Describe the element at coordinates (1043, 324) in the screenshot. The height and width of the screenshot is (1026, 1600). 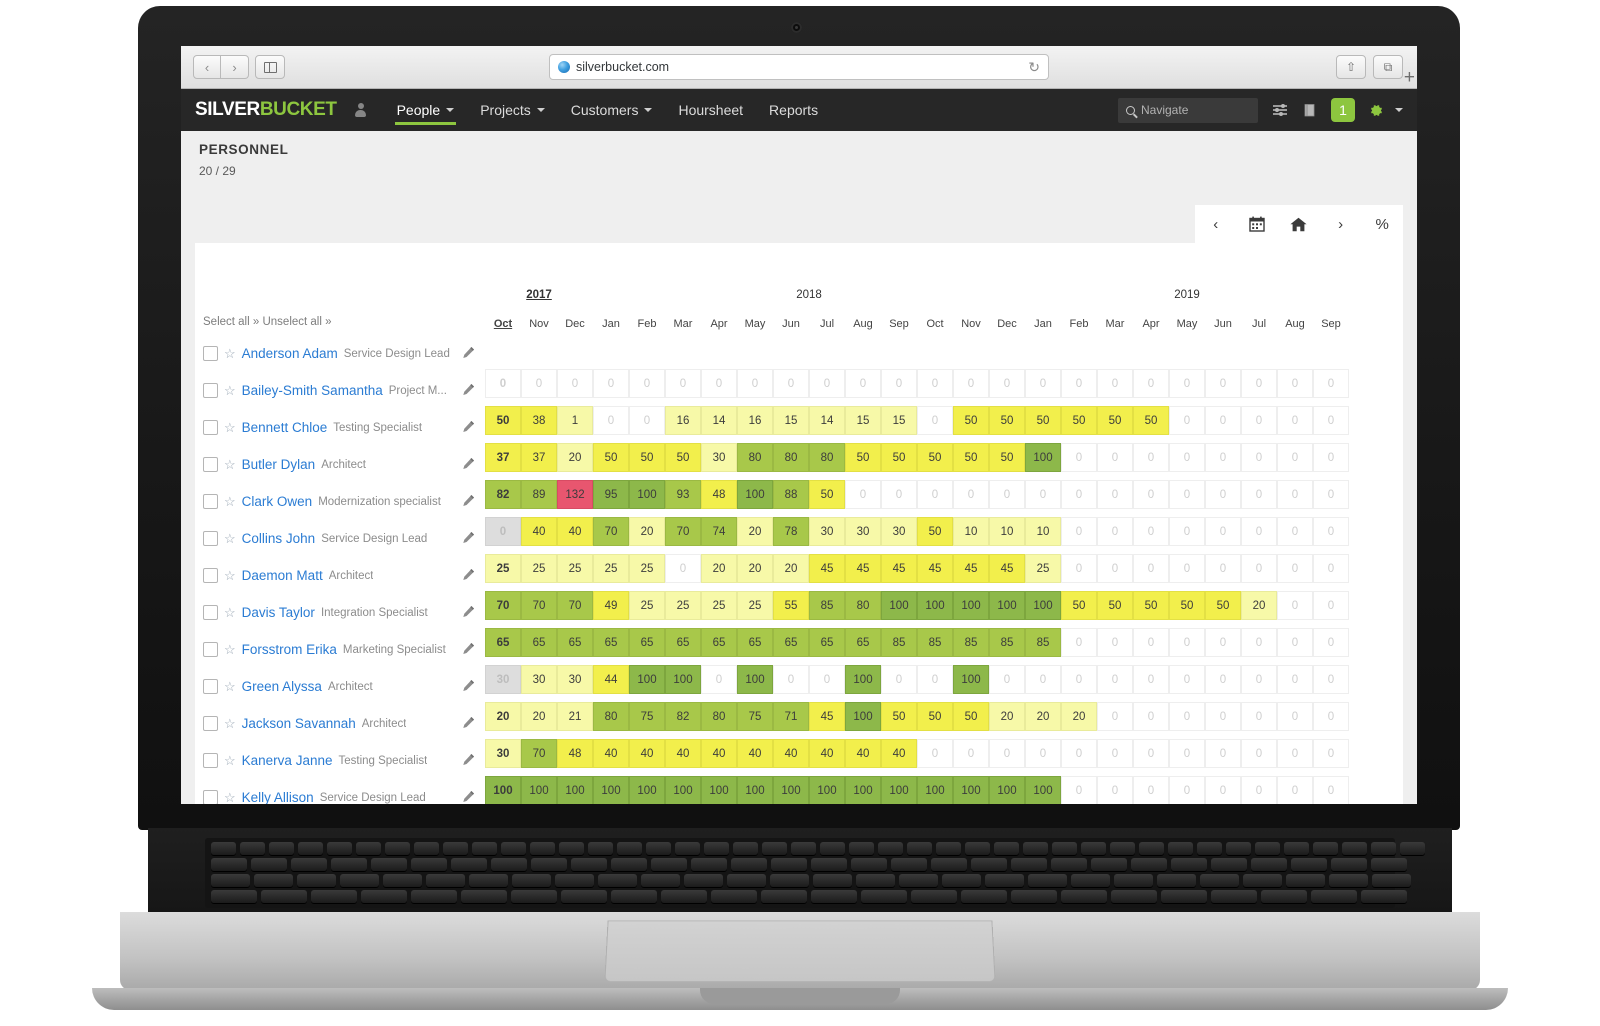
I see `month-header-cell: Jan` at that location.